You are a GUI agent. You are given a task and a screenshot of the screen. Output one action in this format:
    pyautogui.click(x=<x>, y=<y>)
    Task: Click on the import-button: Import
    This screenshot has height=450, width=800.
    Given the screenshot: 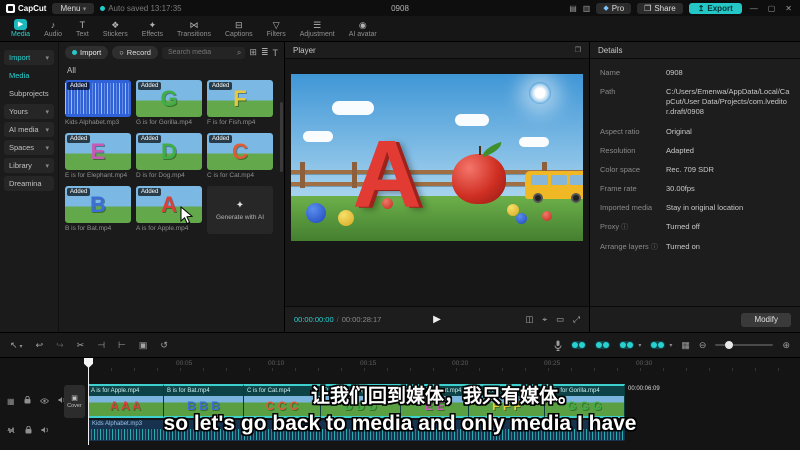 What is the action you would take?
    pyautogui.click(x=87, y=52)
    